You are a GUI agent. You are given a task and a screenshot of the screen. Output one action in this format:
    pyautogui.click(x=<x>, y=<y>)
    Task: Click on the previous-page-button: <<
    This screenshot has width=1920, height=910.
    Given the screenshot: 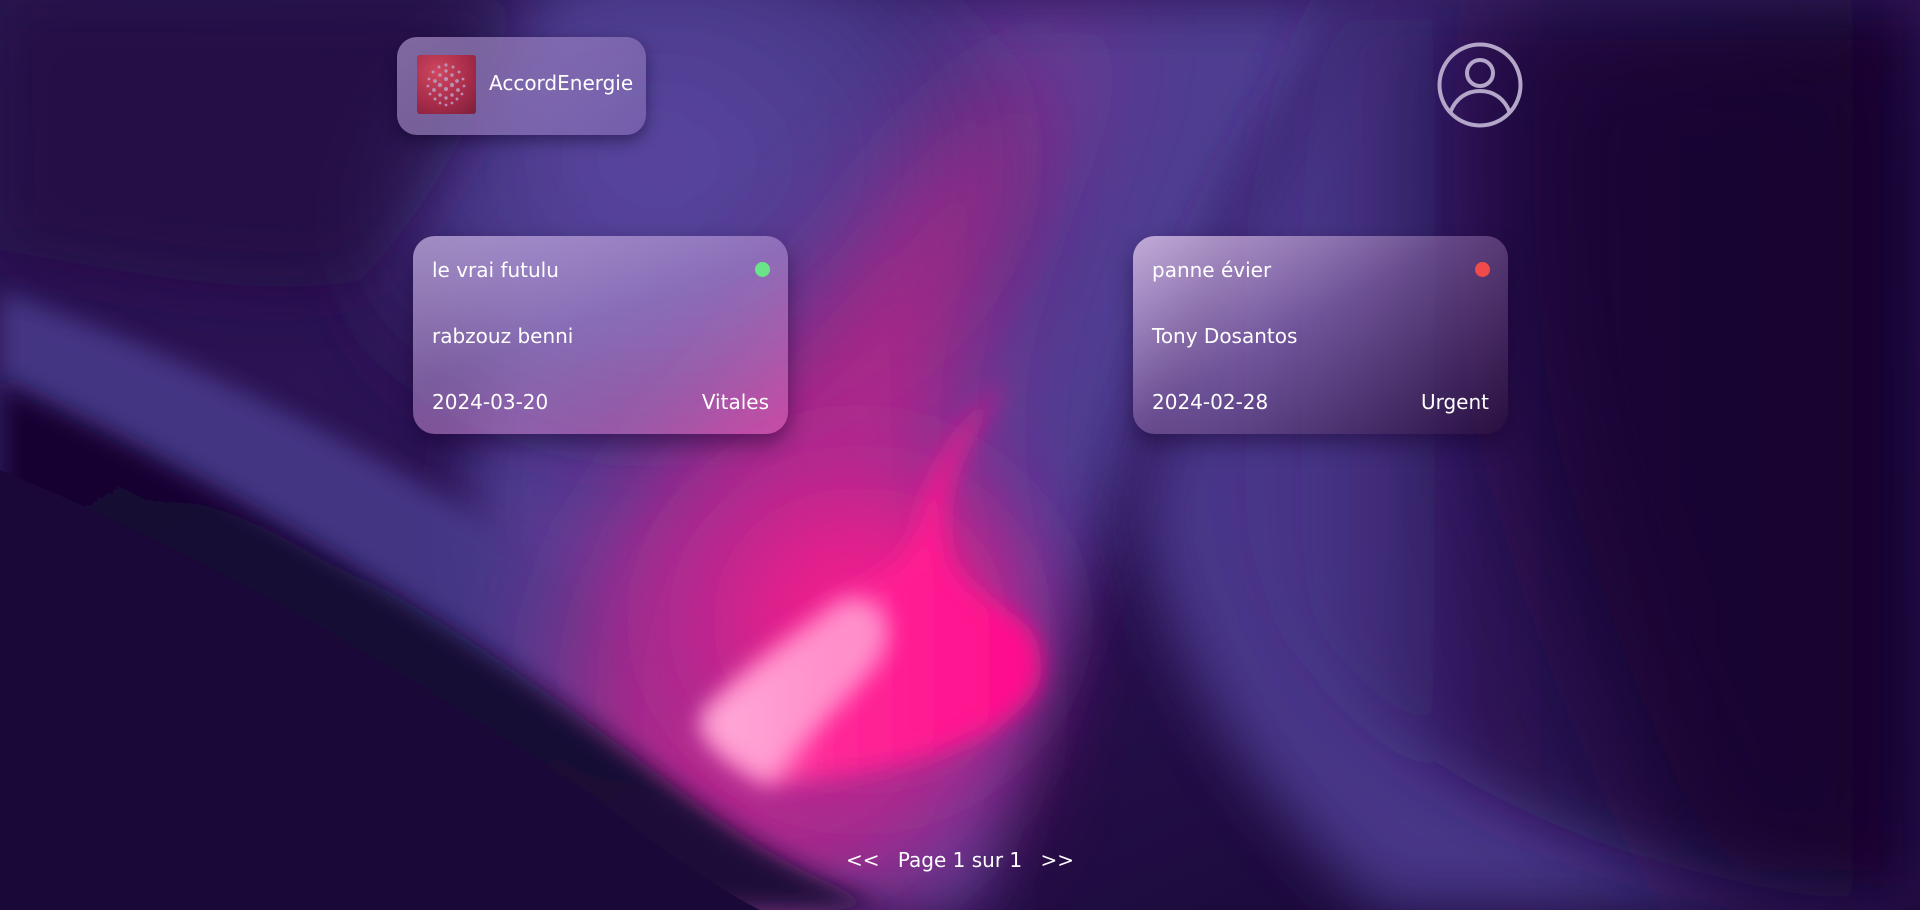 What is the action you would take?
    pyautogui.click(x=863, y=860)
    